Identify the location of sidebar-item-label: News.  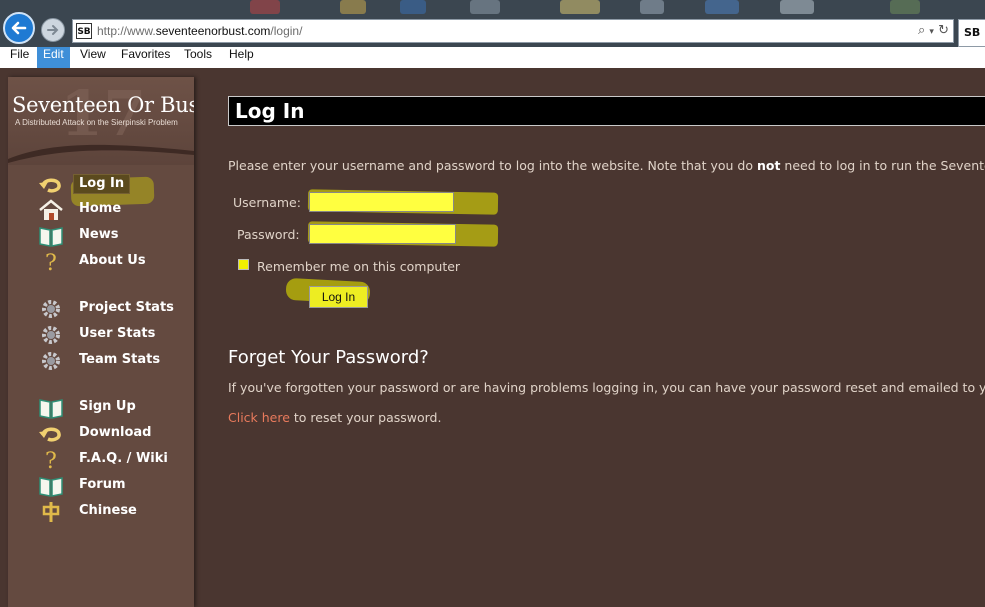
(99, 234).